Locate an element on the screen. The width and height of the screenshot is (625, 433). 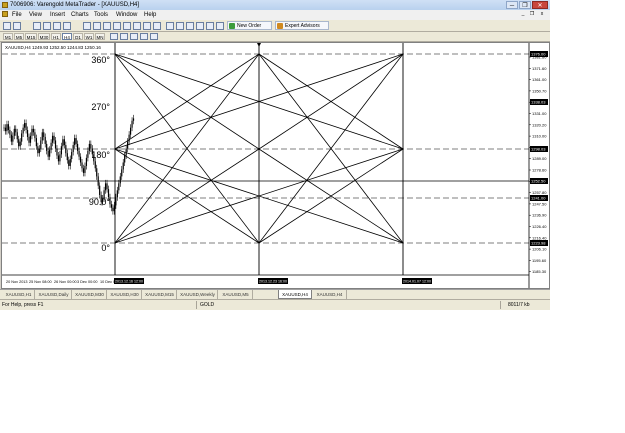
menu-charts: Charts is located at coordinates (80, 15).